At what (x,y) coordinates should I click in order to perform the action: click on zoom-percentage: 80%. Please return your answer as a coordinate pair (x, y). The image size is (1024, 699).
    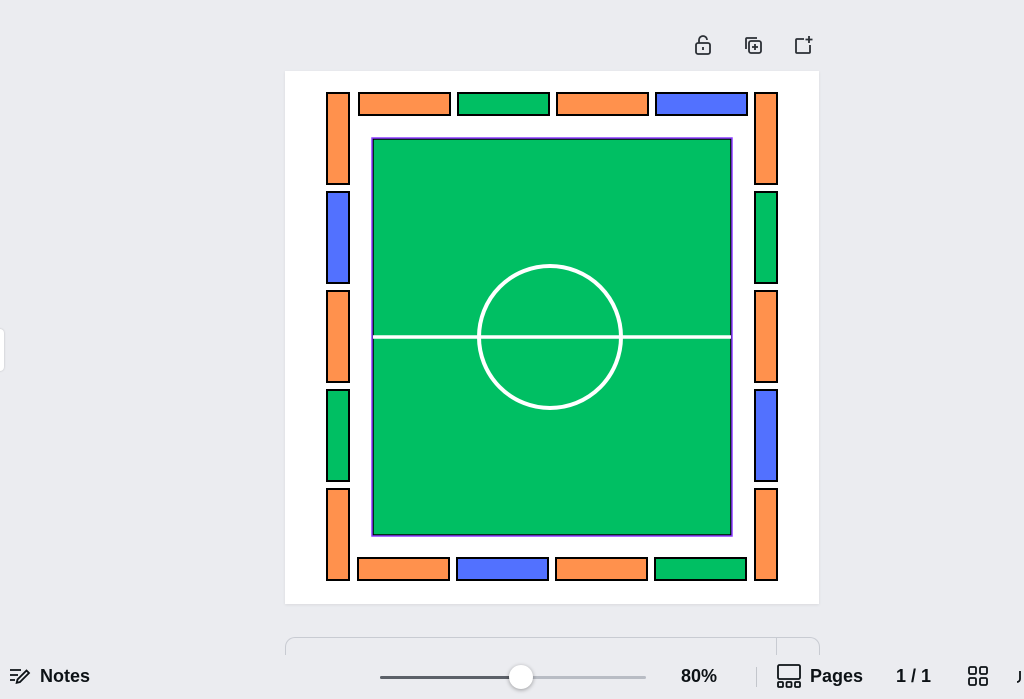
    Looking at the image, I should click on (699, 676).